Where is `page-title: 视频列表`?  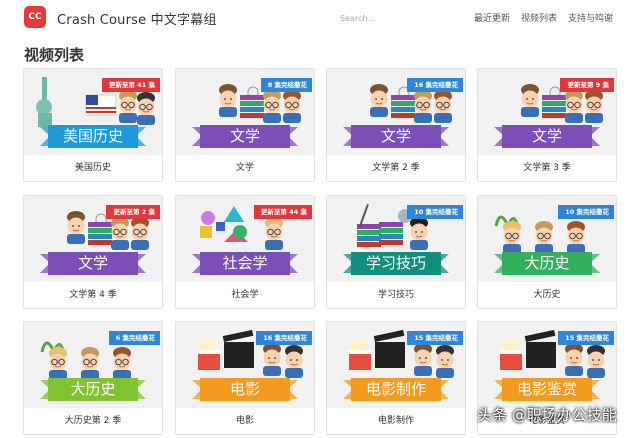
page-title: 视频列表 is located at coordinates (54, 55).